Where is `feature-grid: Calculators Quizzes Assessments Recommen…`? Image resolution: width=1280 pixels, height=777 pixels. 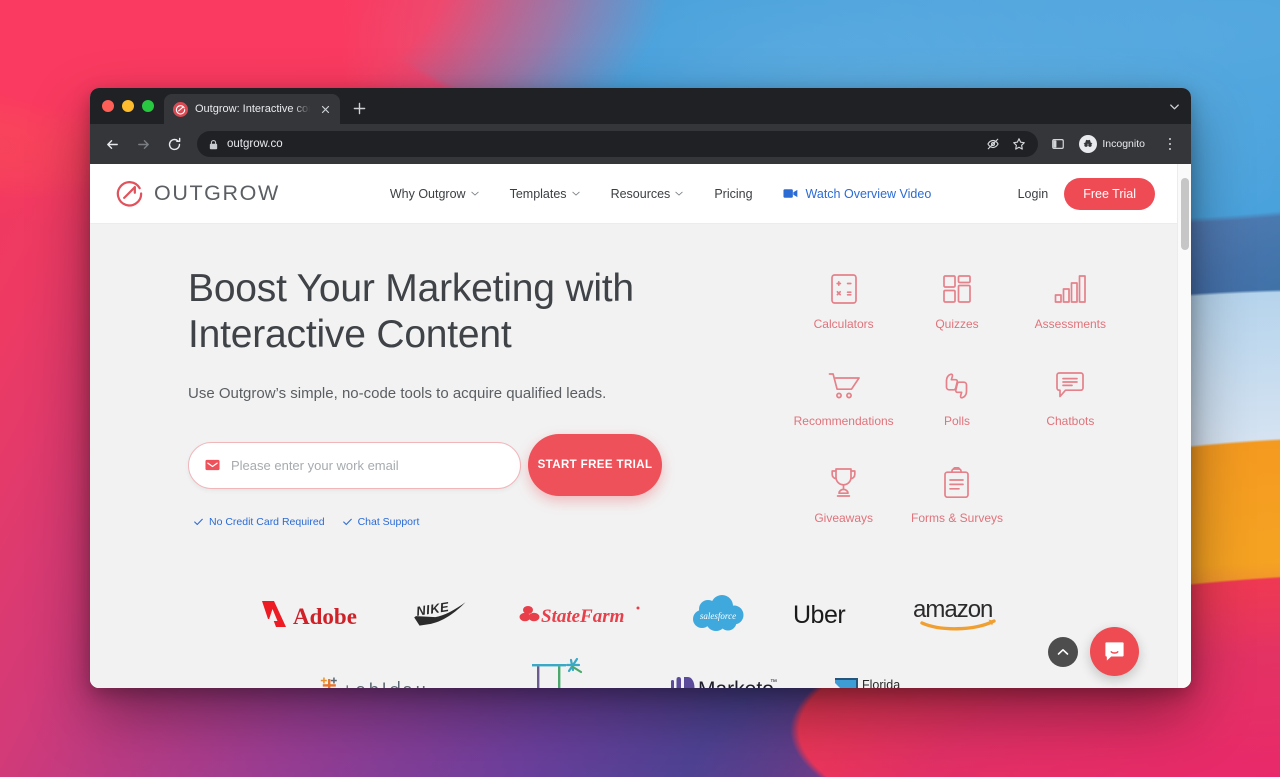 feature-grid: Calculators Quizzes Assessments Recommen… is located at coordinates (957, 400).